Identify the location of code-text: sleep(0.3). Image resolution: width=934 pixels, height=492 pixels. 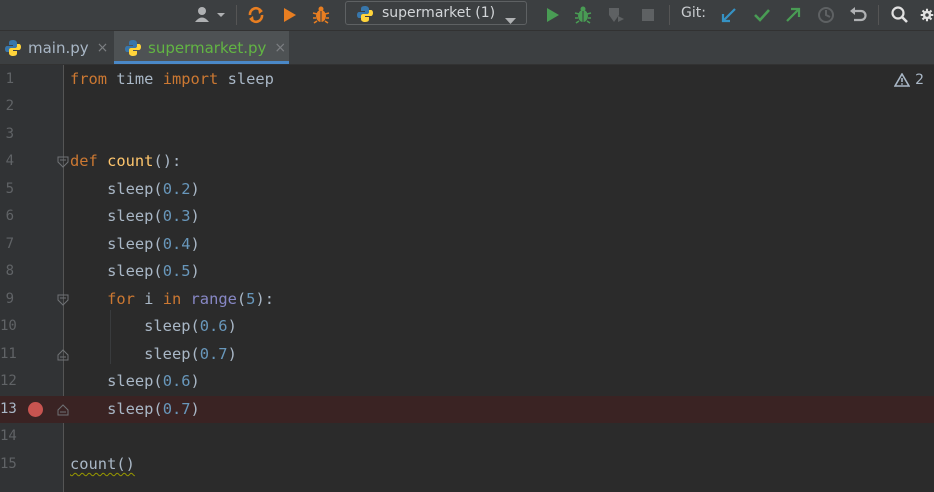
(135, 216).